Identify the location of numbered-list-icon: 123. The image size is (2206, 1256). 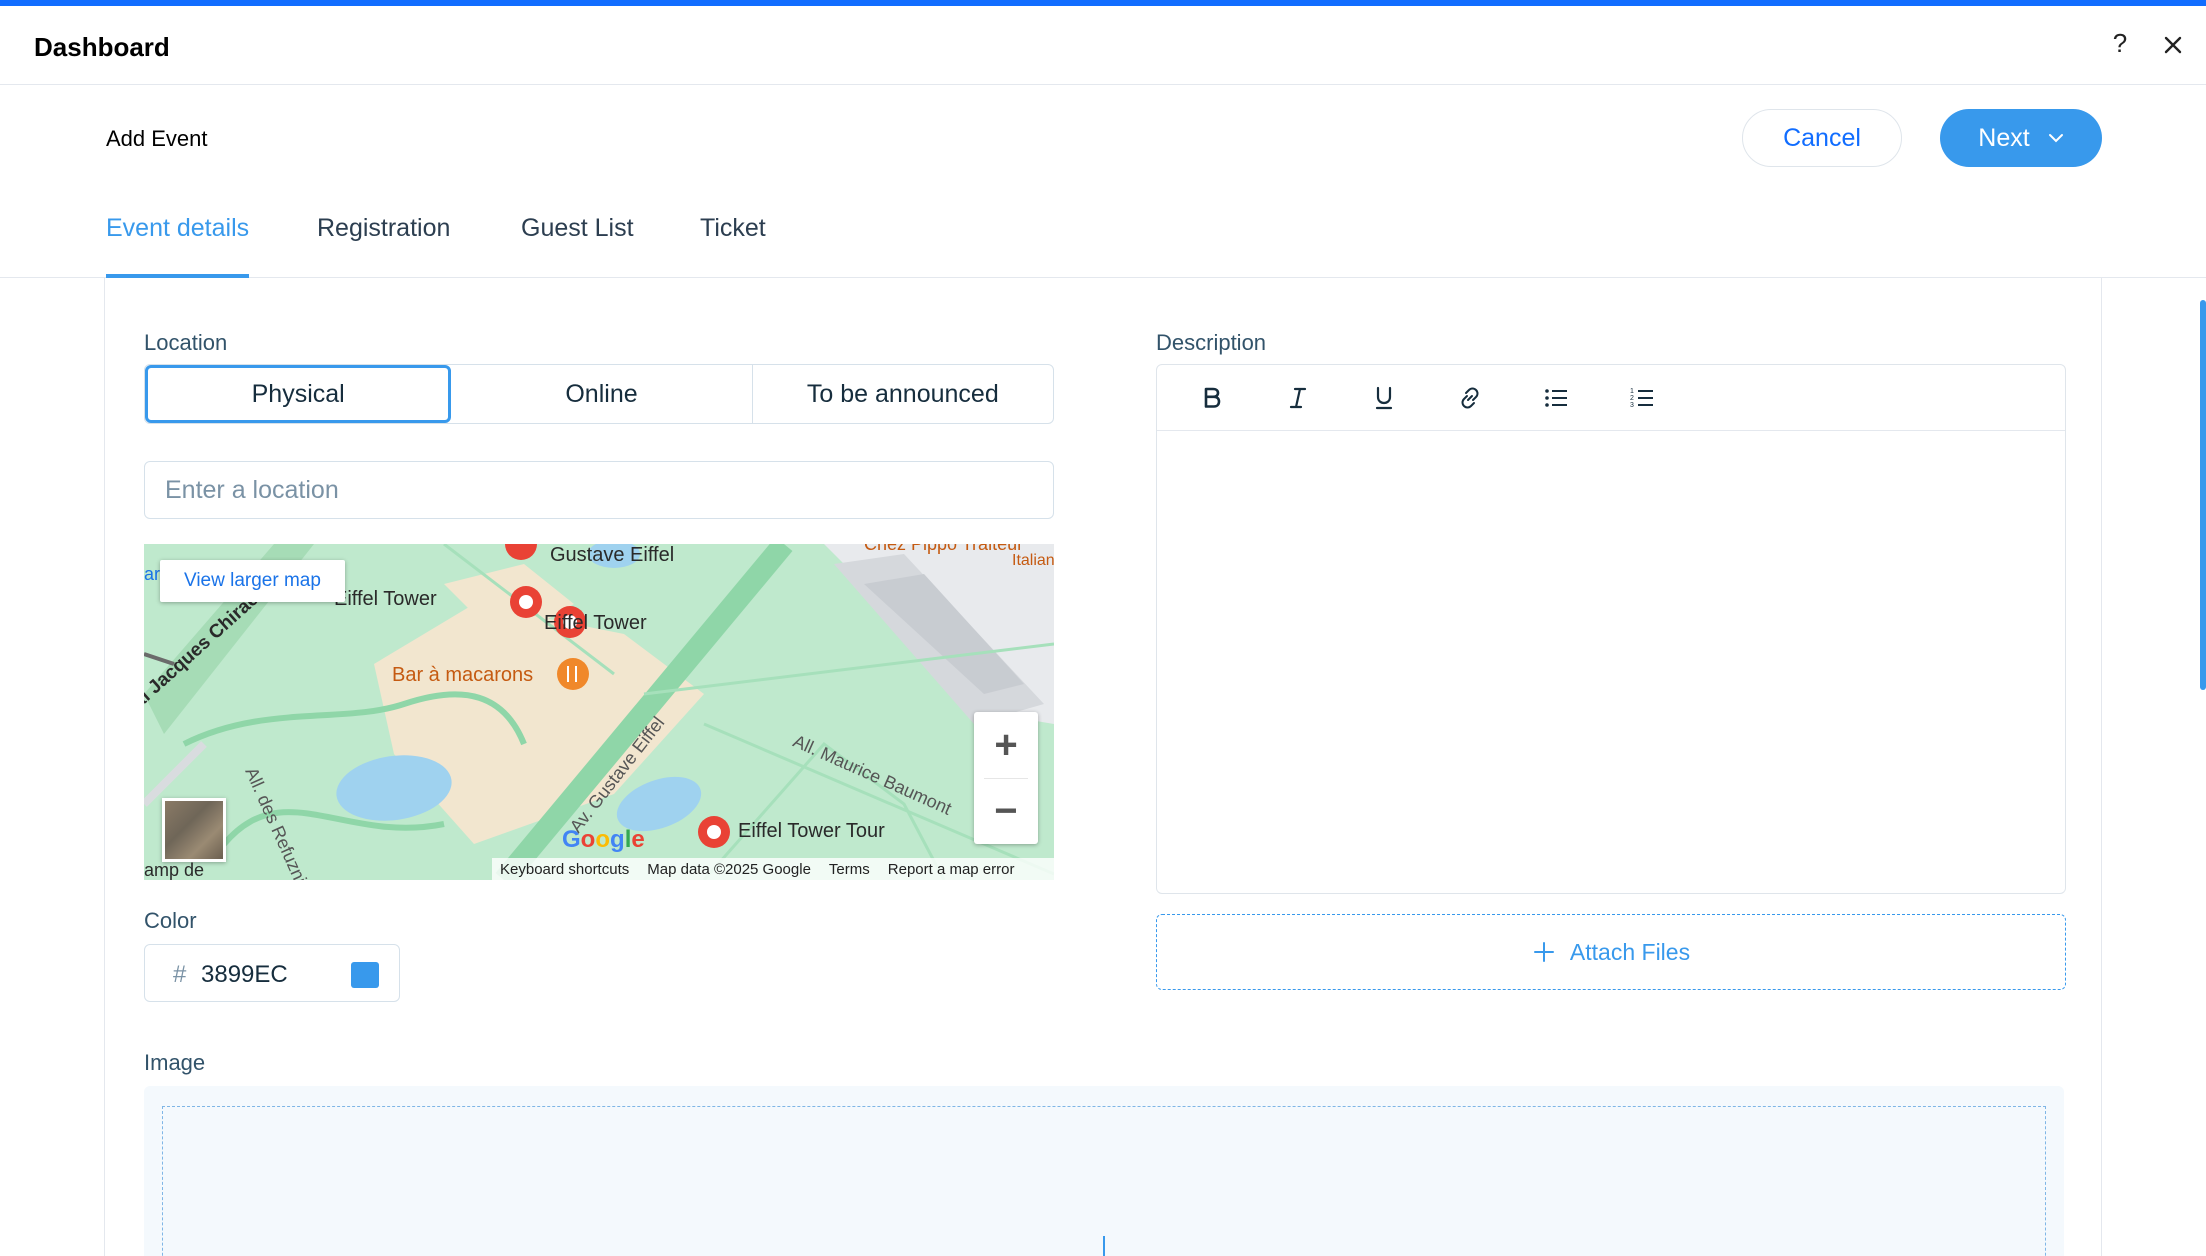
(1642, 398).